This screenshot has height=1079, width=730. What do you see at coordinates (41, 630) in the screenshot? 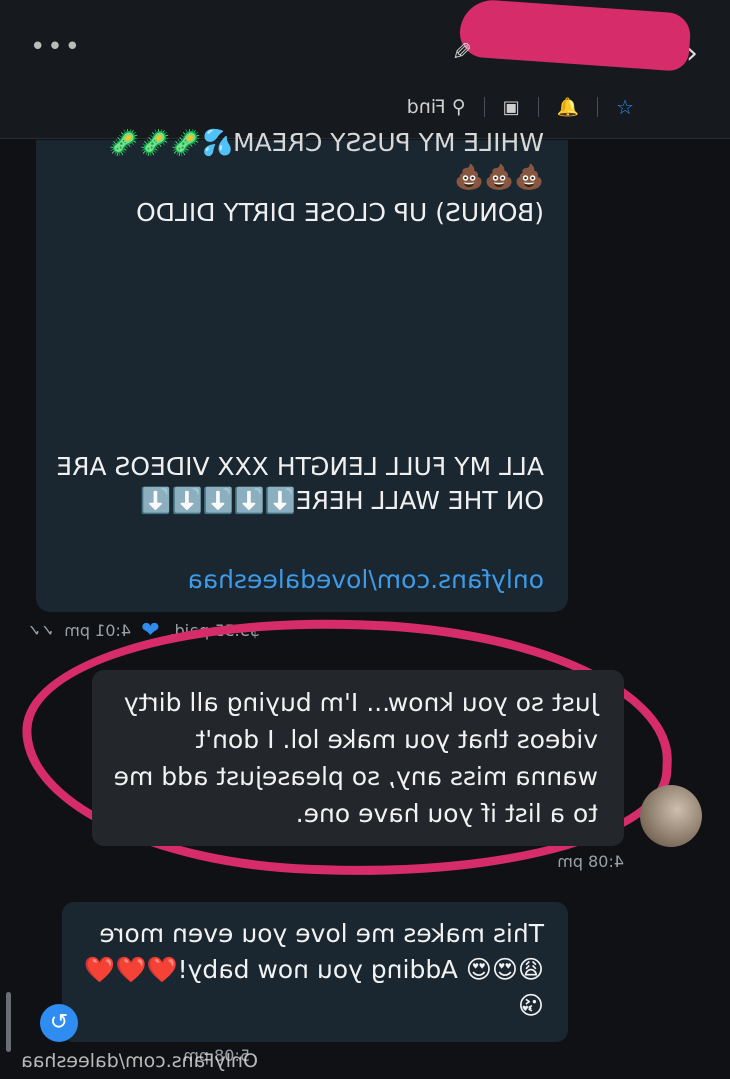
I see `double-check-icon: ✓✓` at bounding box center [41, 630].